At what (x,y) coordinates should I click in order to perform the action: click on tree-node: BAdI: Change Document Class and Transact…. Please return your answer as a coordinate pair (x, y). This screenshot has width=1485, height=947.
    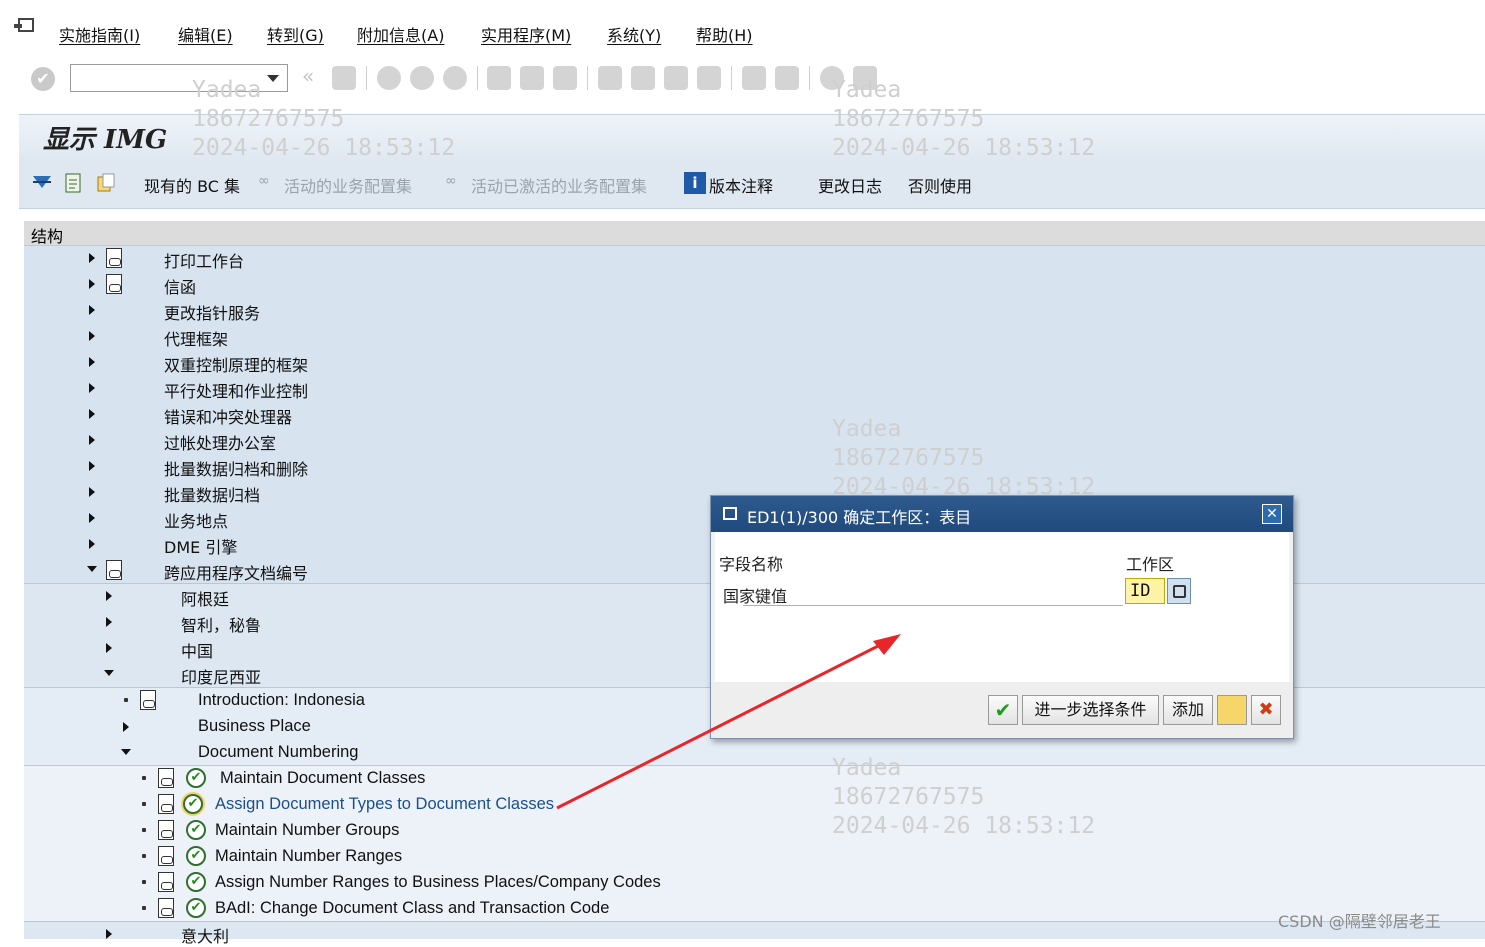
    Looking at the image, I should click on (412, 908).